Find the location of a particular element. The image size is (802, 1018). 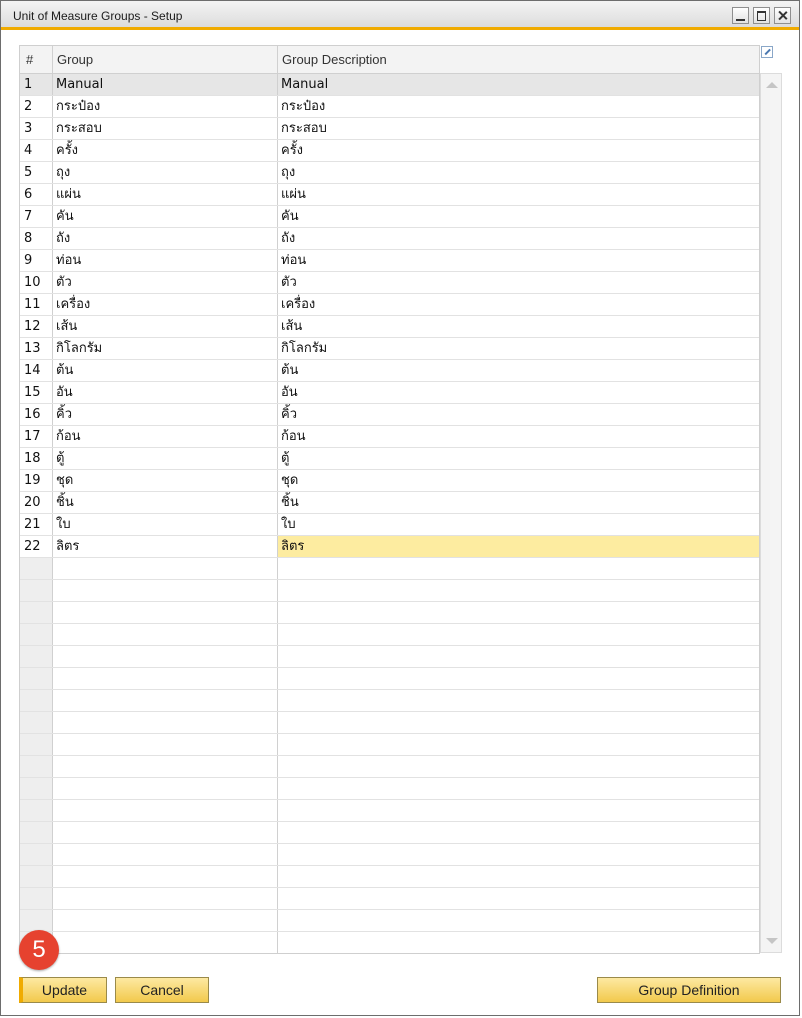

table-row: 19 ชุด ชุด is located at coordinates (389, 481).